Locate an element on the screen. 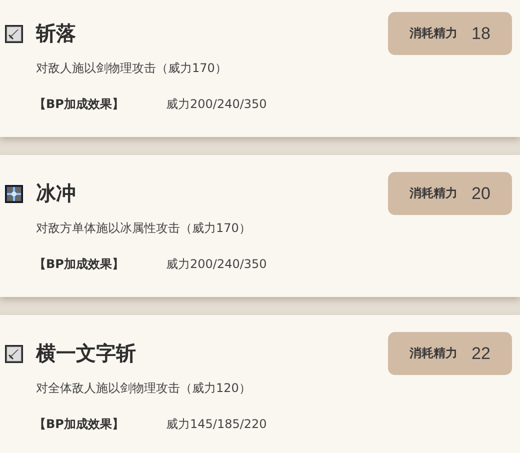 The width and height of the screenshot is (520, 453). skill-description: 对全体敌人施以剑物理攻击（威力120） is located at coordinates (144, 388).